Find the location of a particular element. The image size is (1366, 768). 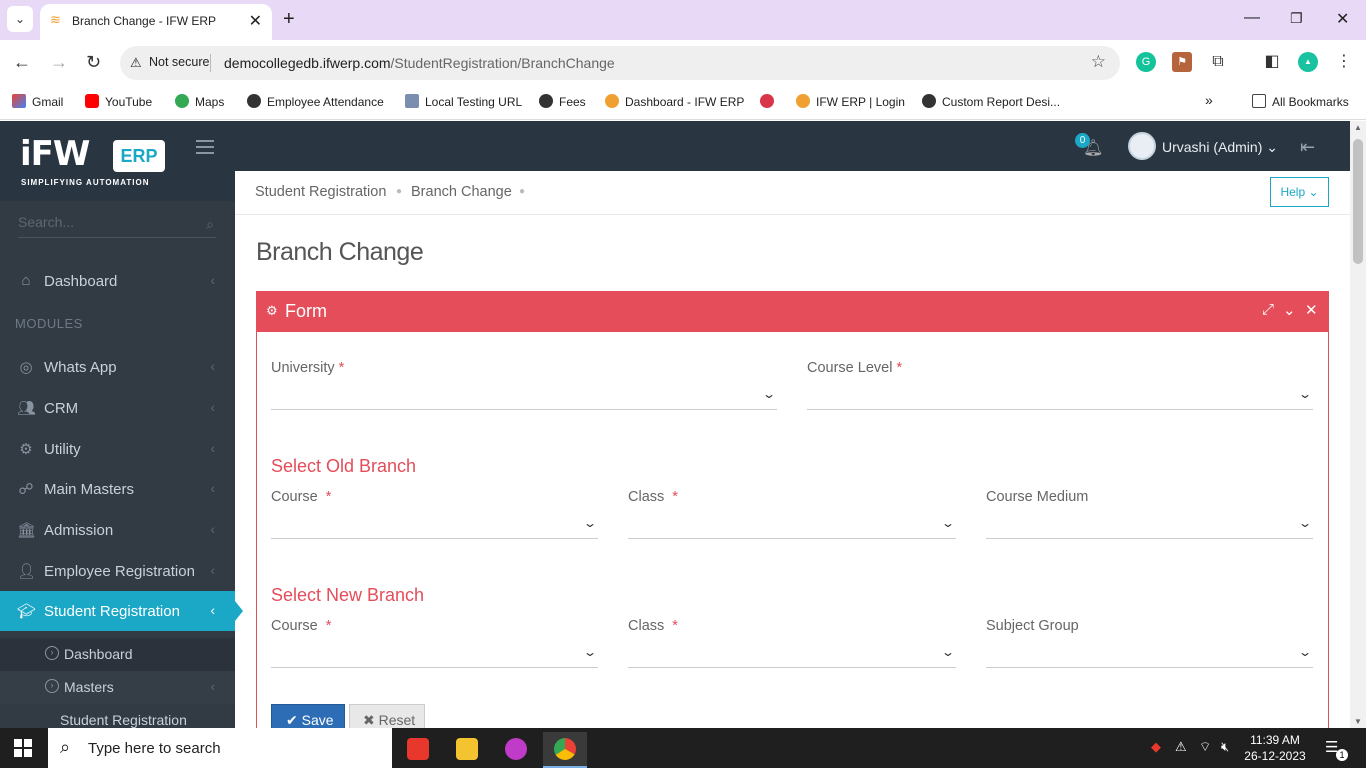

profile-avatar-icon: ▲ is located at coordinates (1308, 62).